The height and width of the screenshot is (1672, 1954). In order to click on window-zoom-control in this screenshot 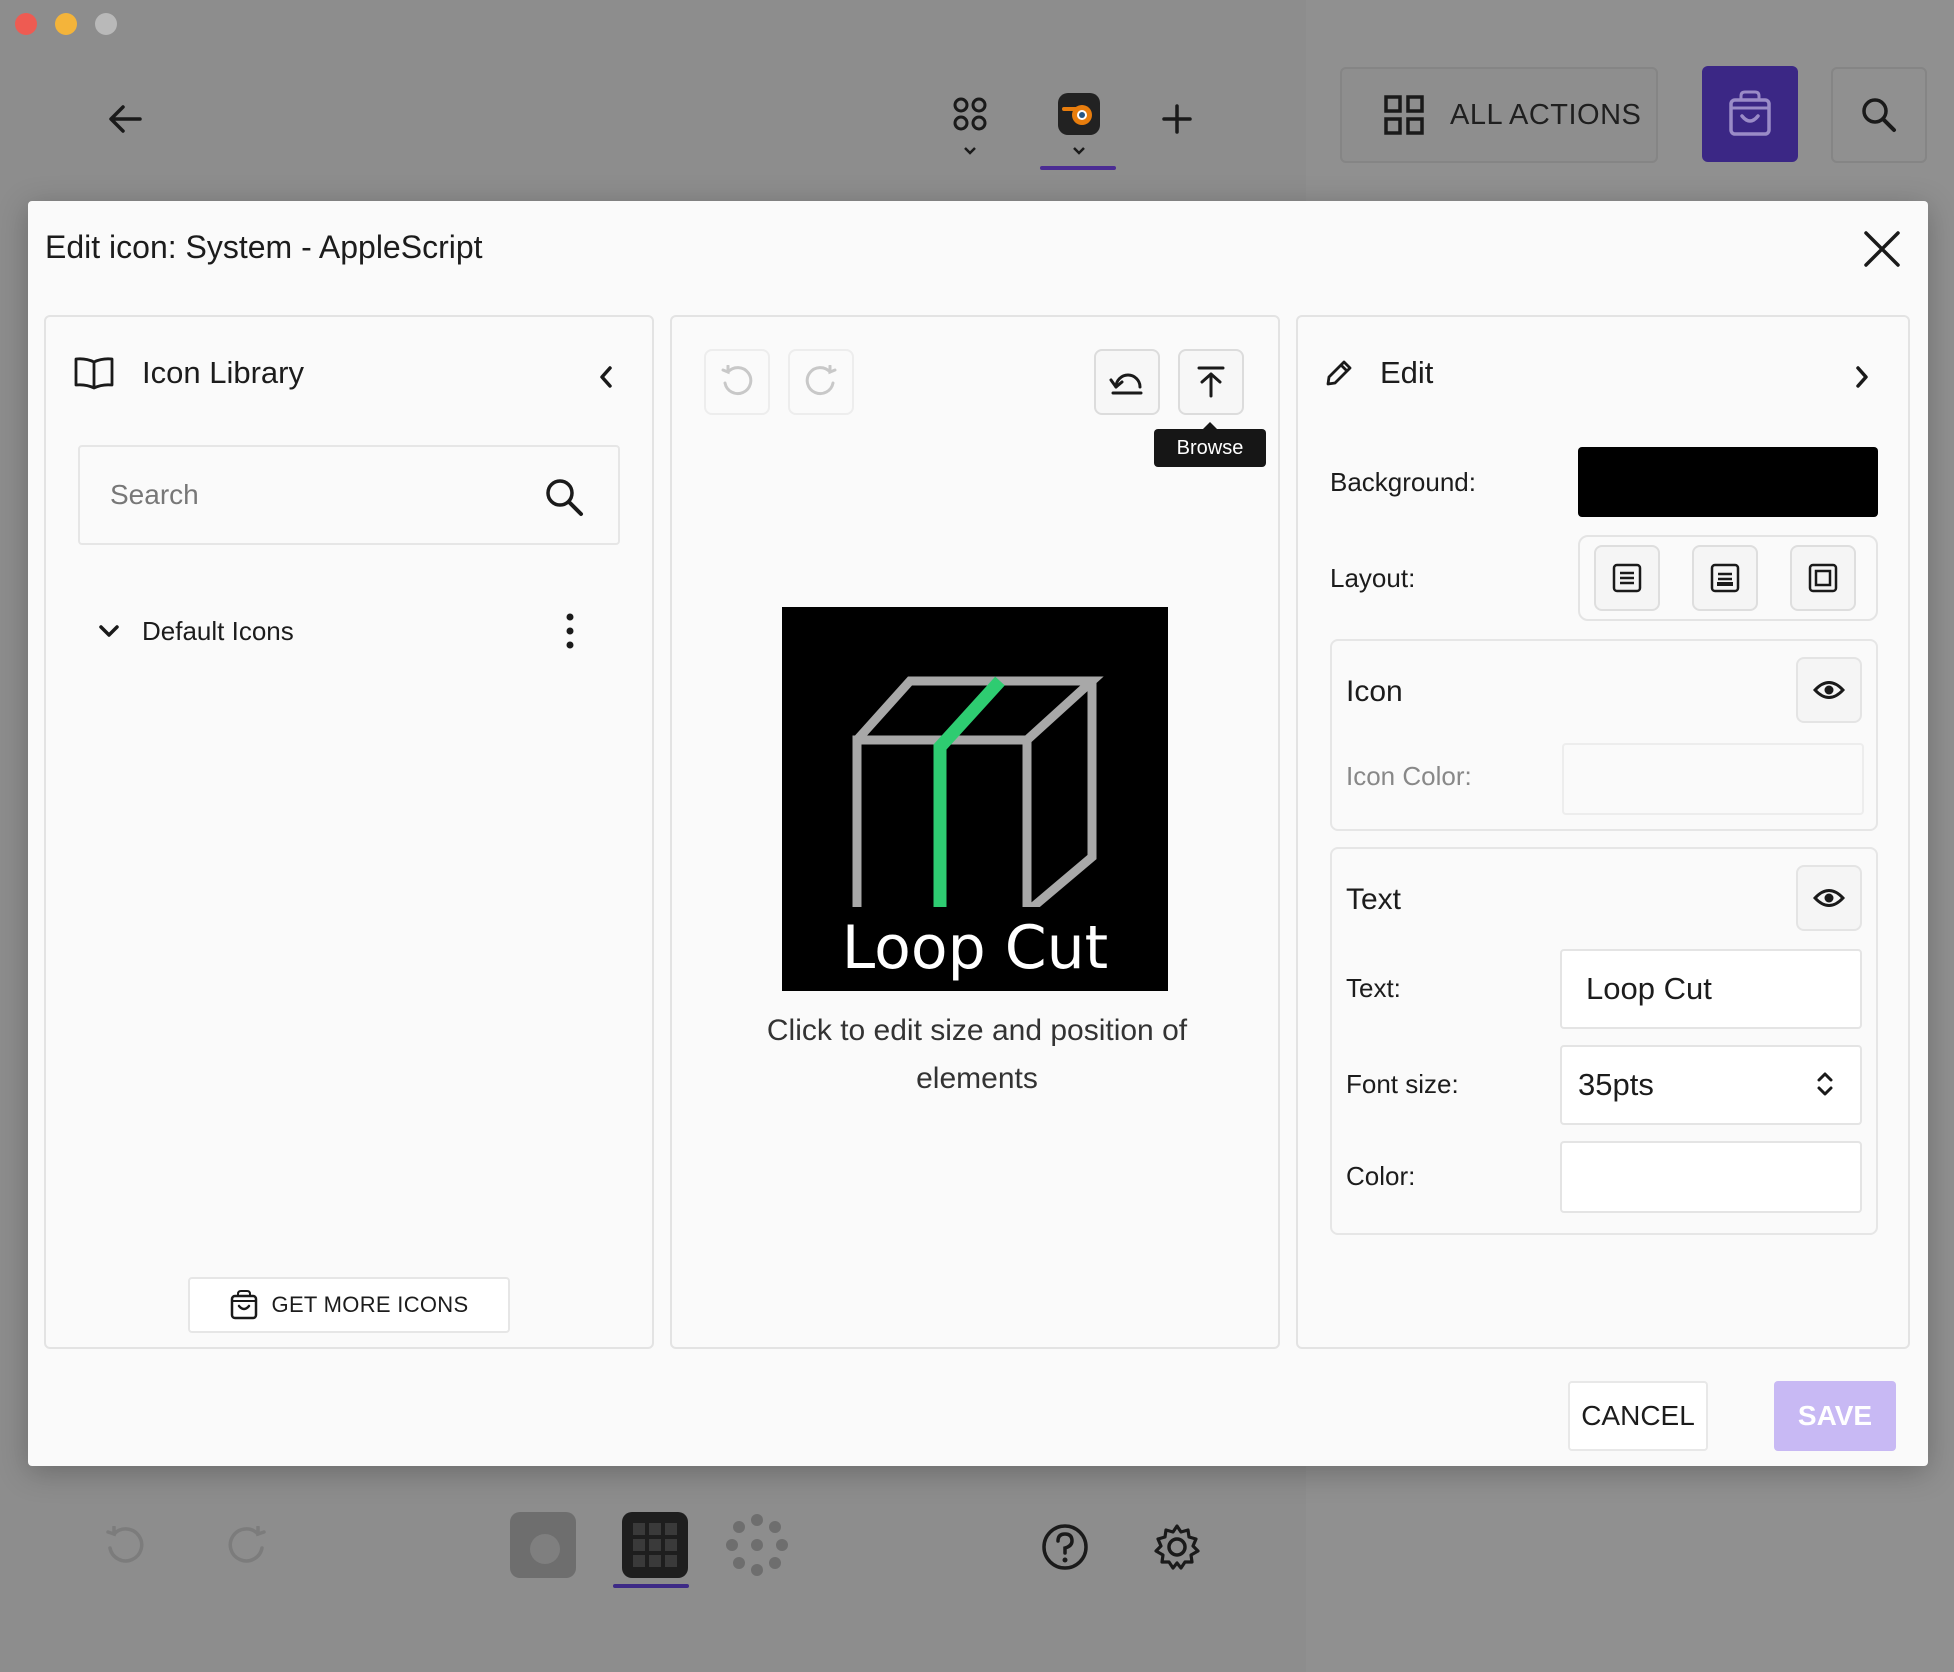, I will do `click(106, 24)`.